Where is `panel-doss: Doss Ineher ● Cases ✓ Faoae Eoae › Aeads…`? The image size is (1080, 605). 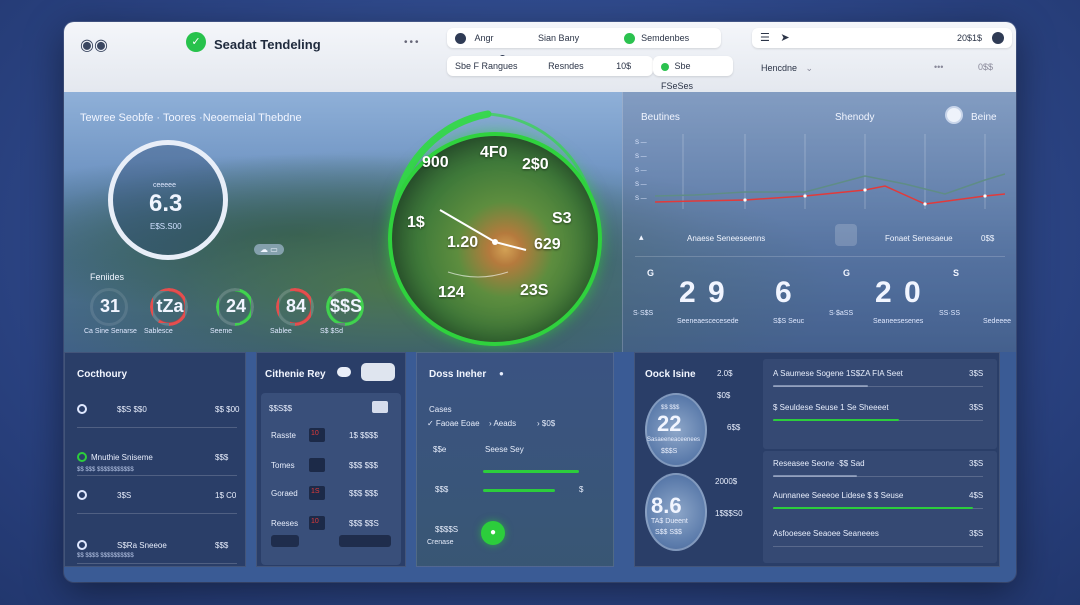 panel-doss: Doss Ineher ● Cases ✓ Faoae Eoae › Aeads… is located at coordinates (515, 459).